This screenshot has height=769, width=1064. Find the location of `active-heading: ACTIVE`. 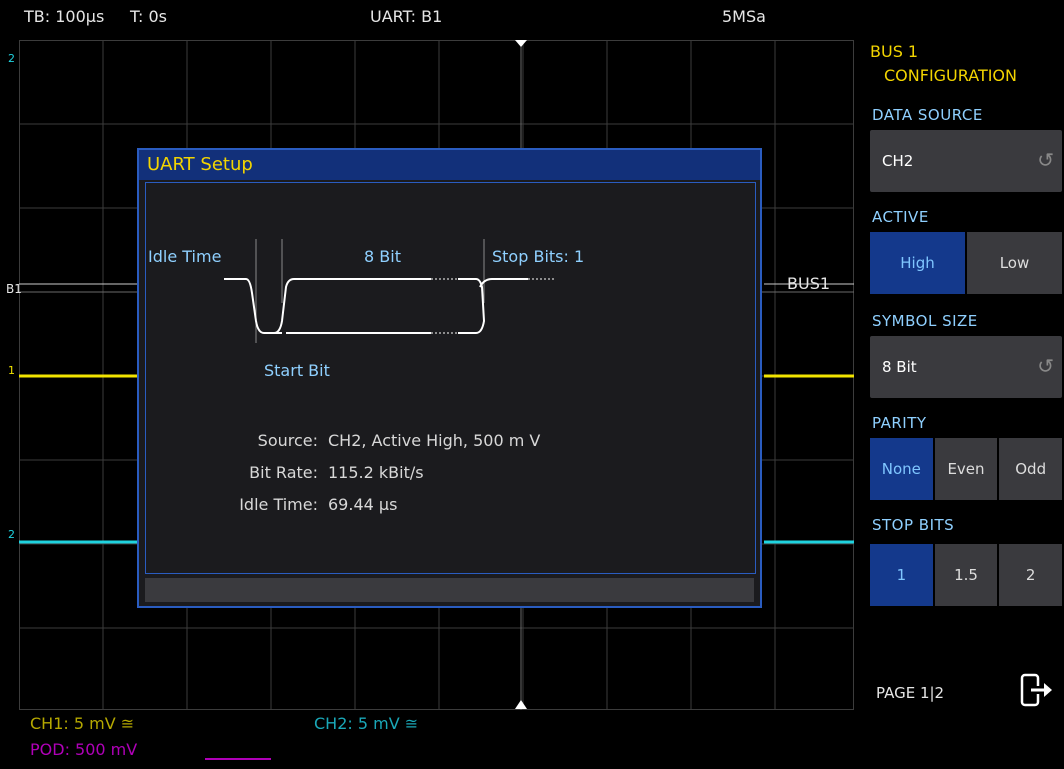

active-heading: ACTIVE is located at coordinates (900, 217).